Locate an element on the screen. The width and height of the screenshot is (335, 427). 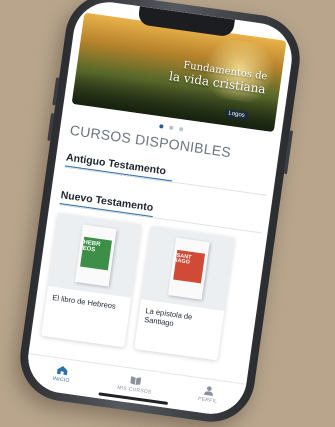
home-icon is located at coordinates (62, 371).